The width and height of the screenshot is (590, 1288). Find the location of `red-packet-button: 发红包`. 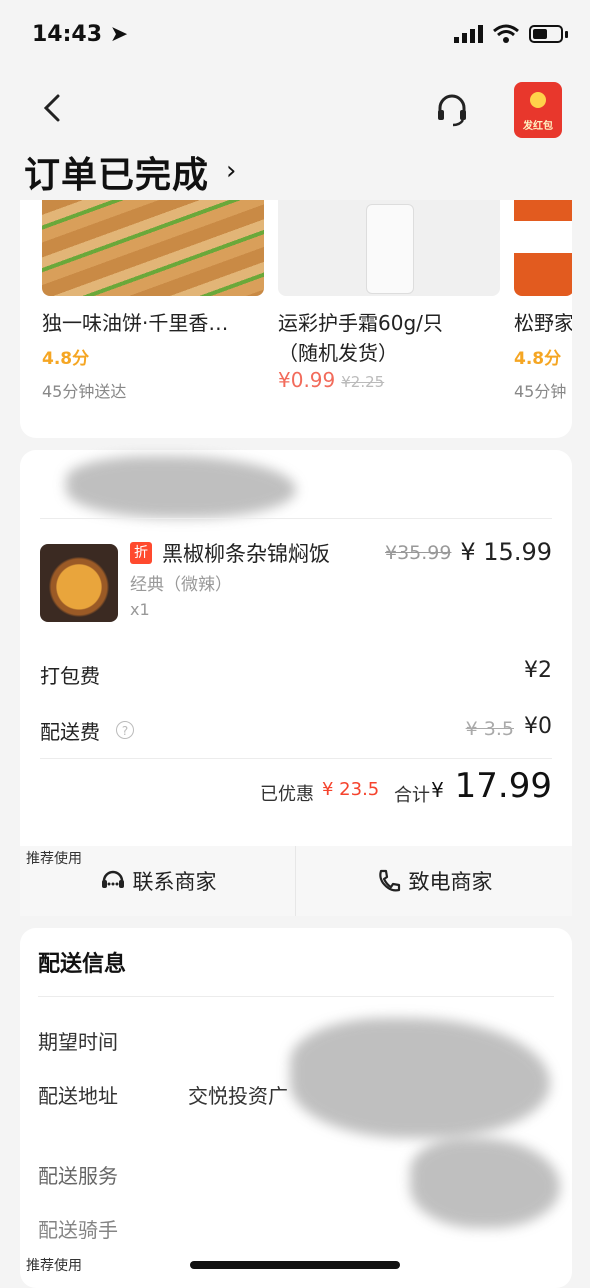

red-packet-button: 发红包 is located at coordinates (538, 110).